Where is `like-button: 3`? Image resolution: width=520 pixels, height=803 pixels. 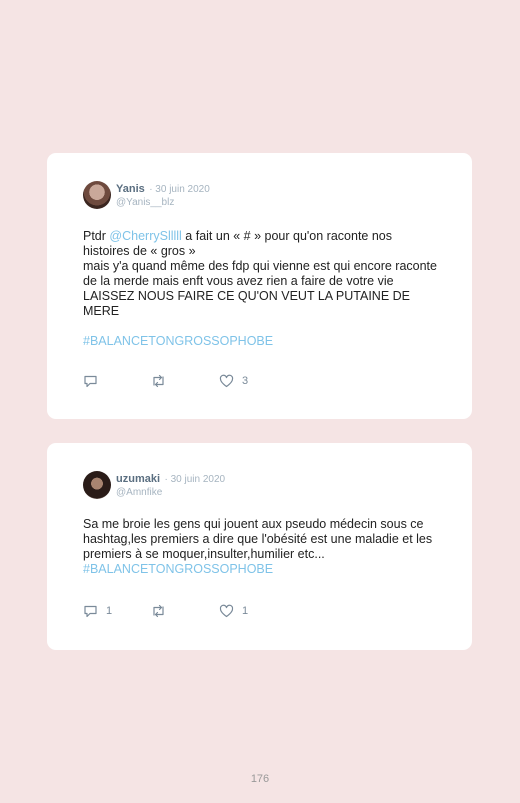 like-button: 3 is located at coordinates (233, 381).